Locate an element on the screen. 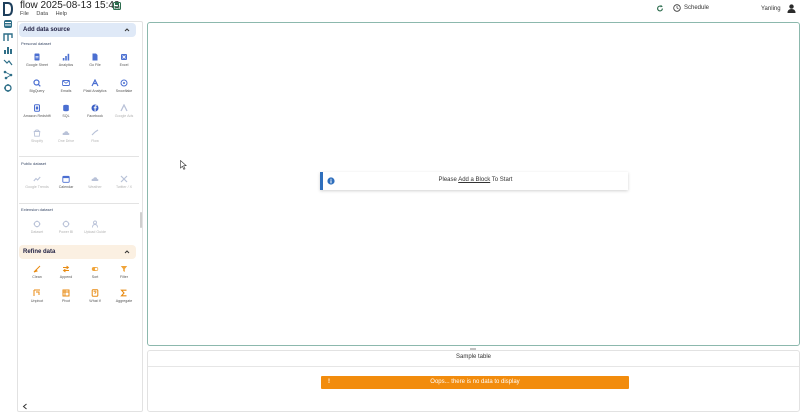 The height and width of the screenshot is (415, 800). google-ads-icon is located at coordinates (124, 108).